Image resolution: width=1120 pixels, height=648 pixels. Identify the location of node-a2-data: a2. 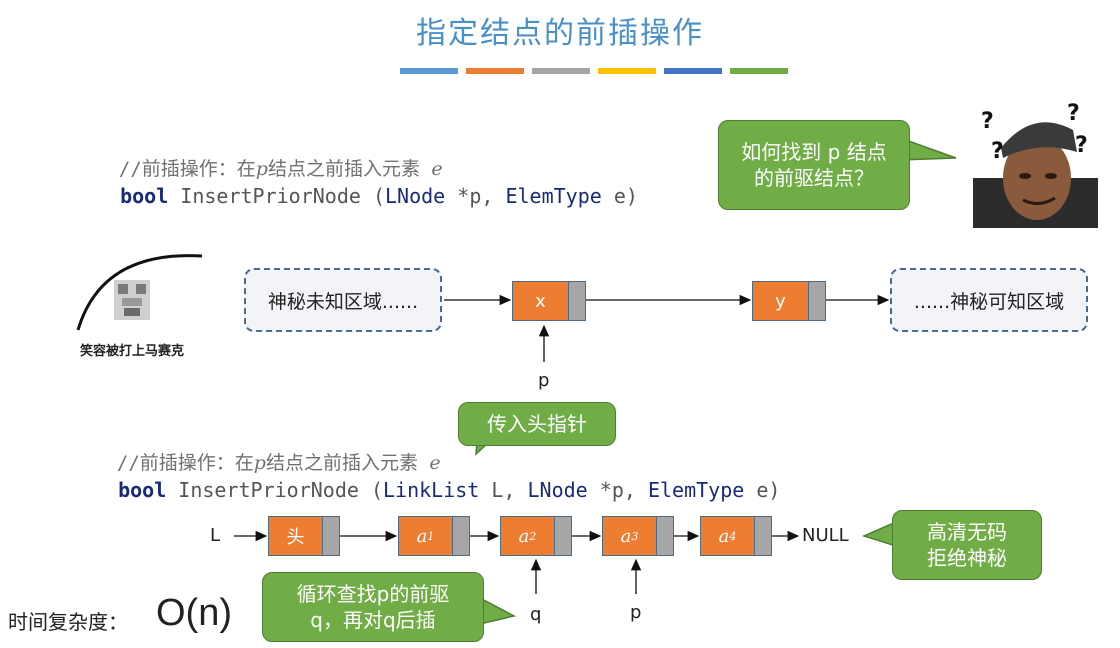
(527, 536).